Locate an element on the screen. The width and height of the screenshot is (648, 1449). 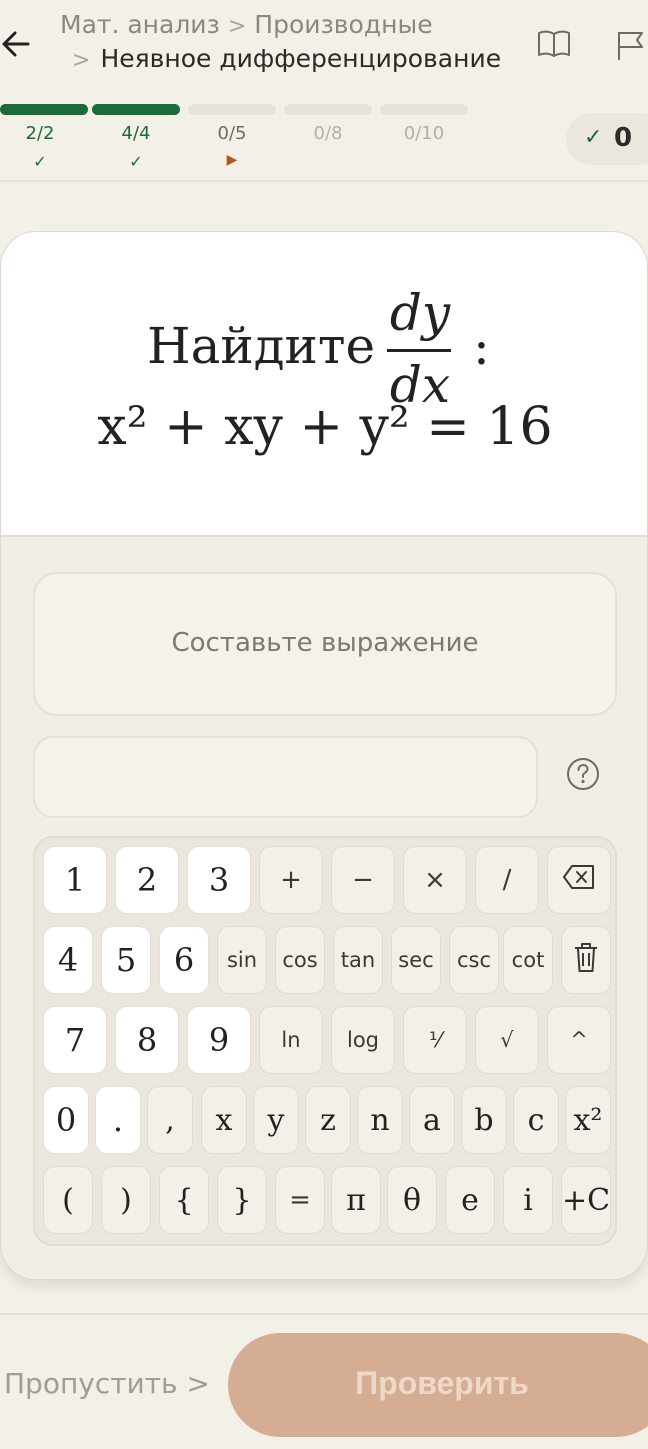
keypad-key: cot is located at coordinates (528, 960).